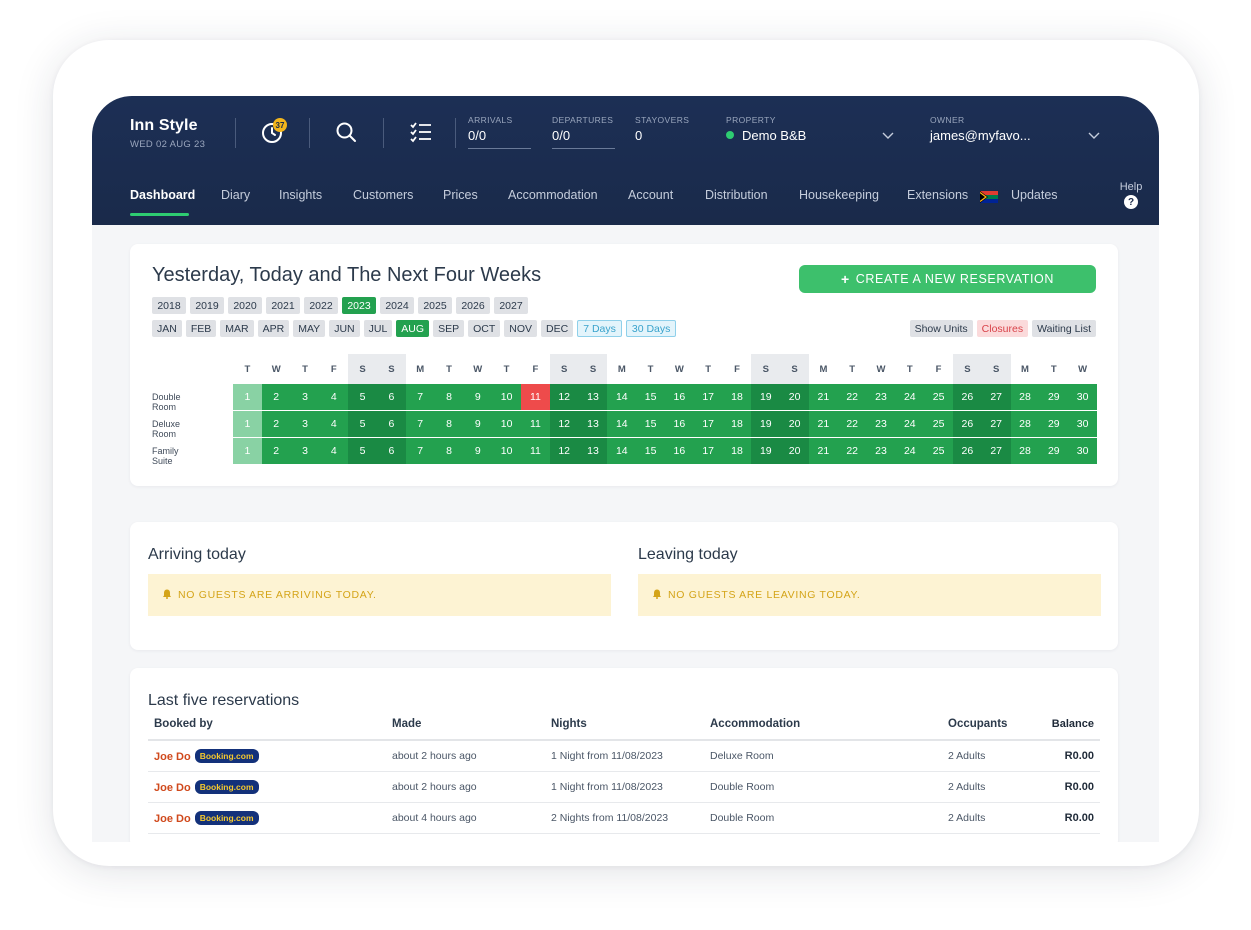 This screenshot has height=930, width=1251. Describe the element at coordinates (383, 195) in the screenshot. I see `nav-customers: Customers` at that location.